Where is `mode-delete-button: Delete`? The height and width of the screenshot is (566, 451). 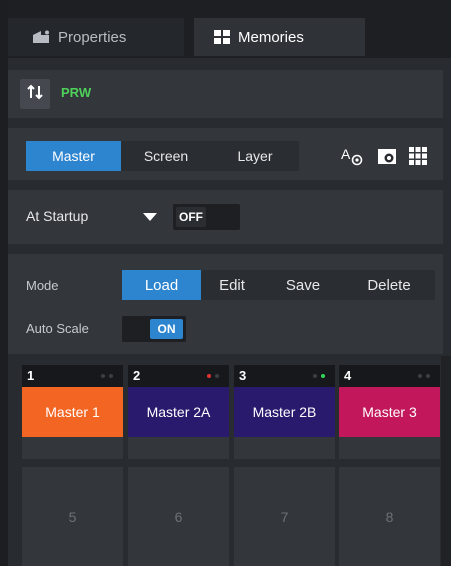
mode-delete-button: Delete is located at coordinates (389, 285).